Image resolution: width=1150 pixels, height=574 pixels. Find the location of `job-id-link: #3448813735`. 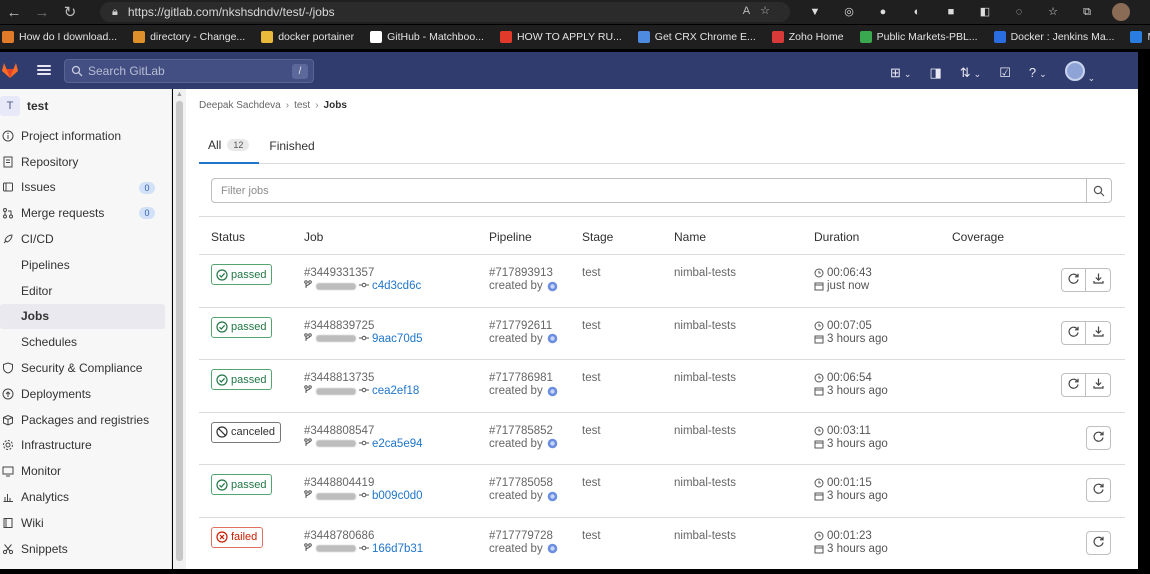

job-id-link: #3448813735 is located at coordinates (339, 378).